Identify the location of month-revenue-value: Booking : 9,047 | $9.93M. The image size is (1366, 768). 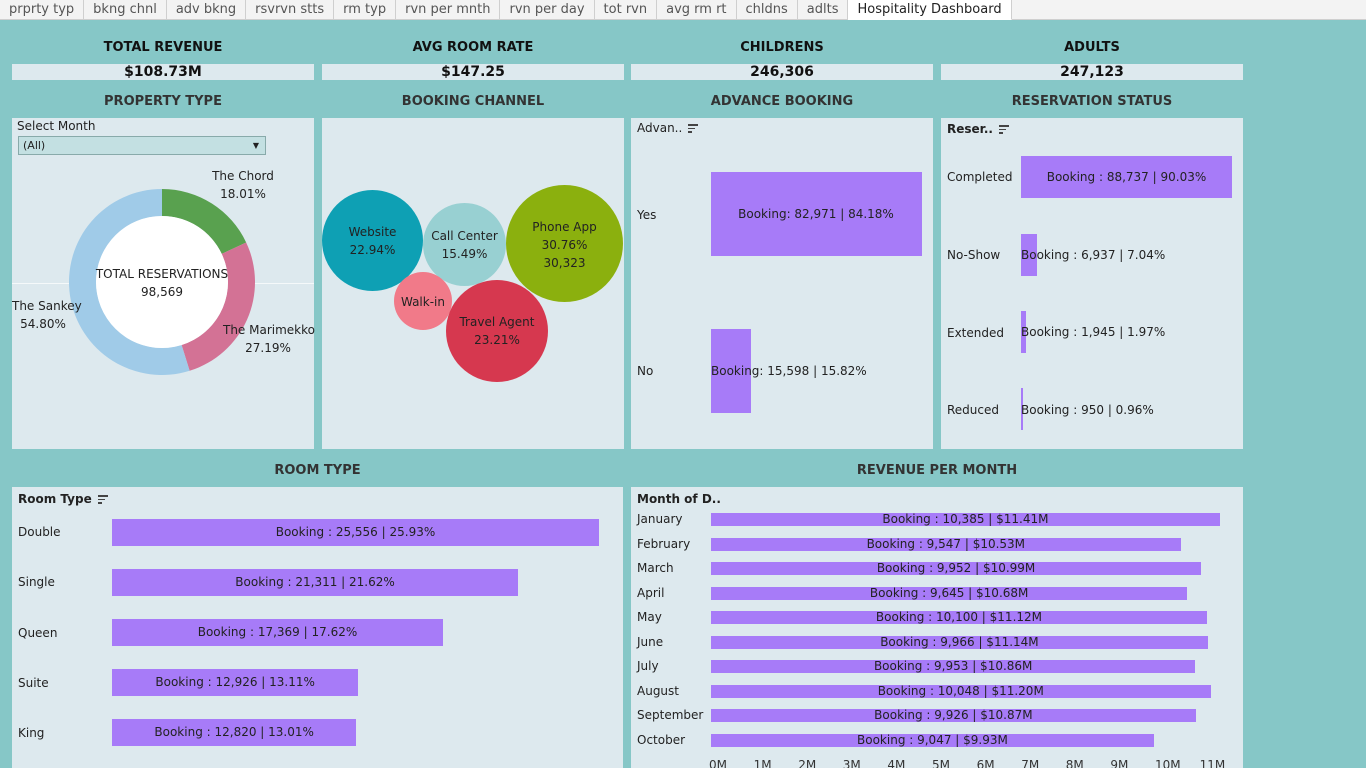
(932, 739).